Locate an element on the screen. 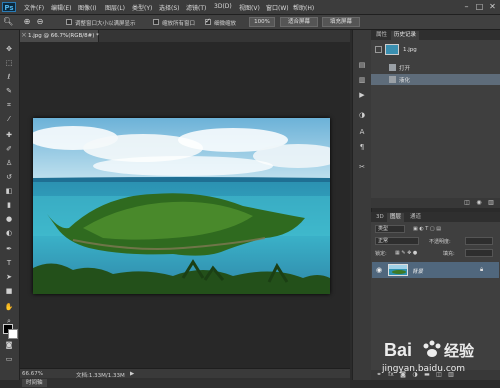 The width and height of the screenshot is (500, 388). eraser-tool-icon: ◧ is located at coordinates (9, 191).